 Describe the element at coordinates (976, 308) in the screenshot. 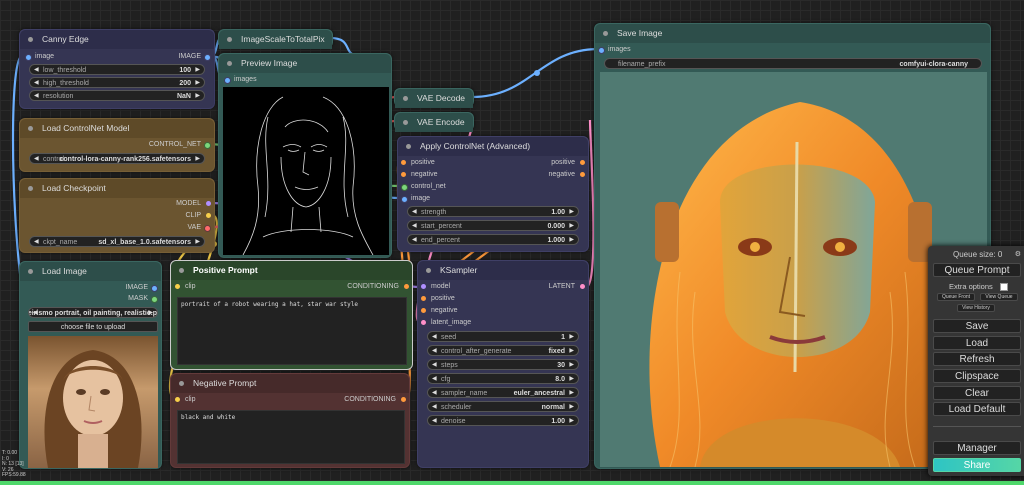

I see `view-history-button: View History` at that location.